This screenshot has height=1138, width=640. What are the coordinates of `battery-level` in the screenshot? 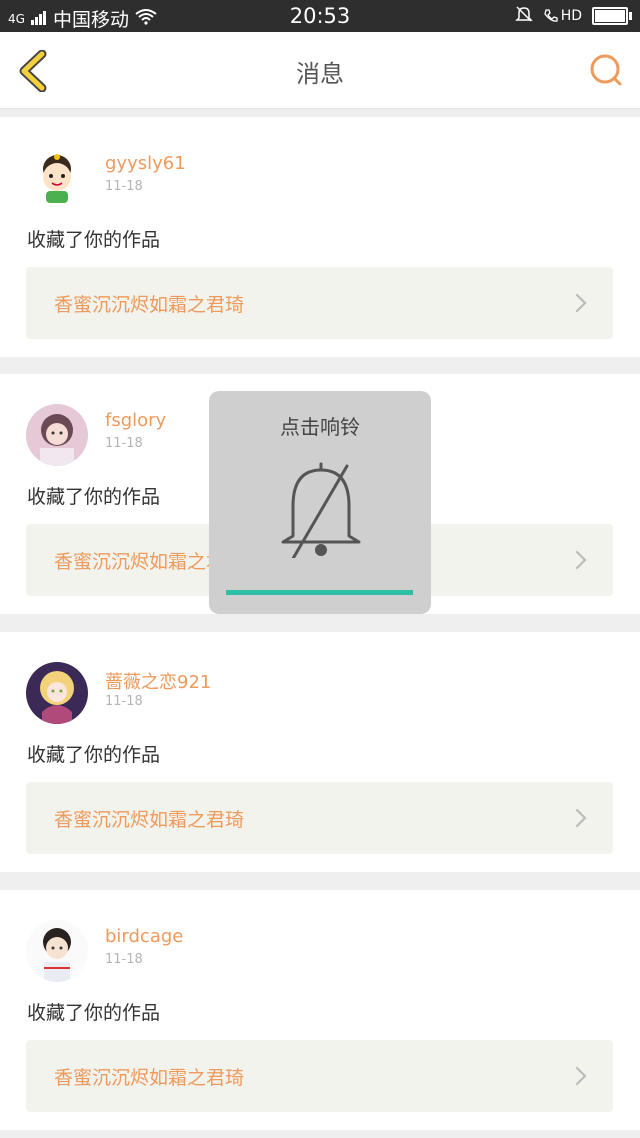 It's located at (610, 16).